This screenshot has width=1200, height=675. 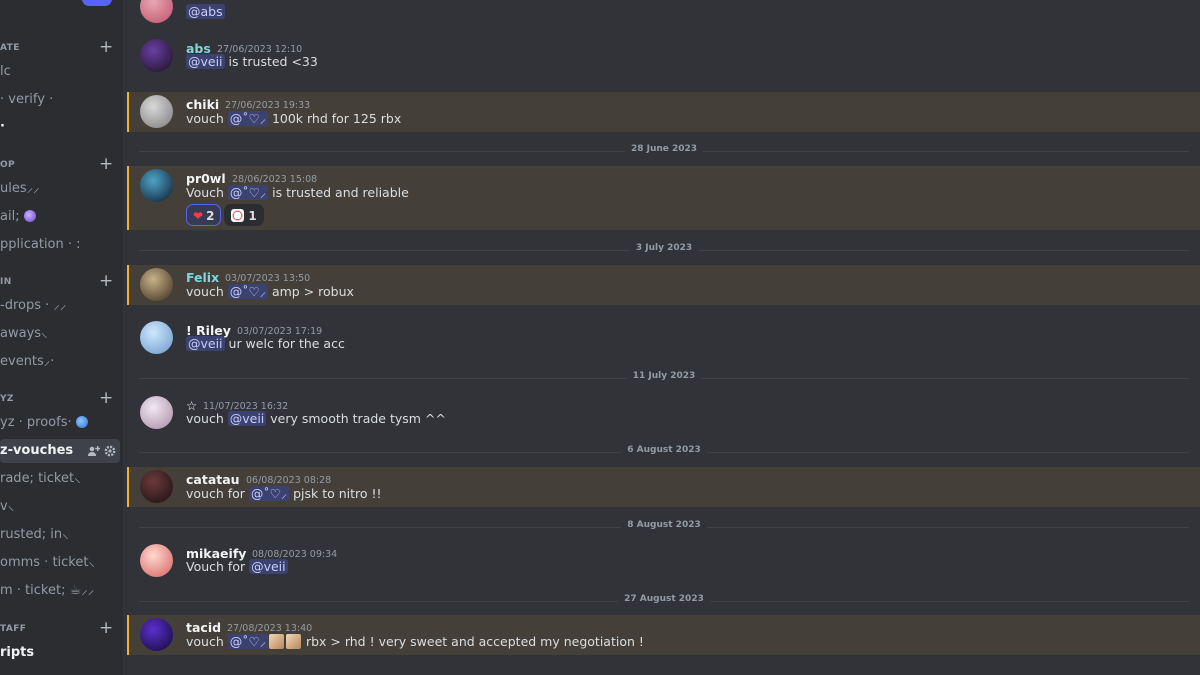 What do you see at coordinates (663, 59) in the screenshot?
I see `message: abs 27/06/2023 12:10 @veii is trusted <33` at bounding box center [663, 59].